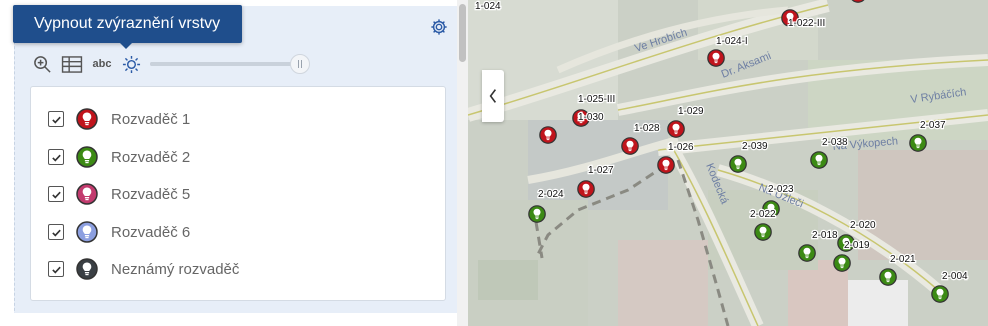  I want to click on marker-label: 1-027, so click(601, 170).